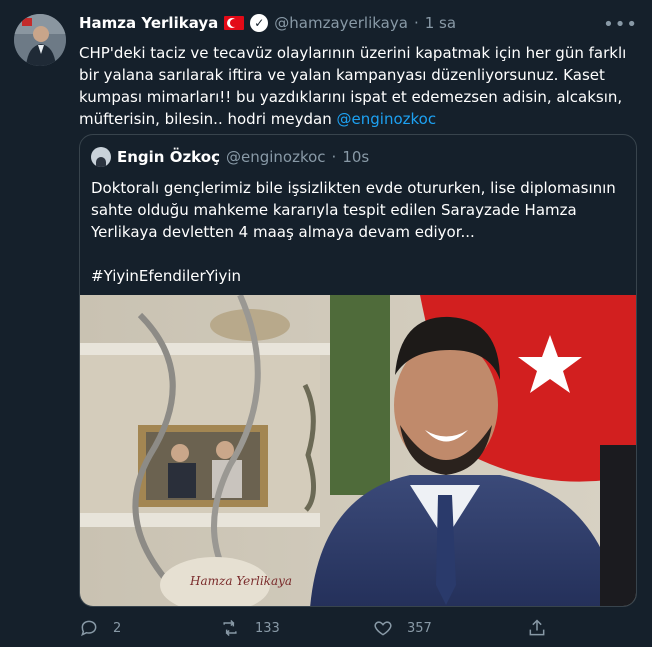 The image size is (652, 647). I want to click on reply-count: 2, so click(117, 628).